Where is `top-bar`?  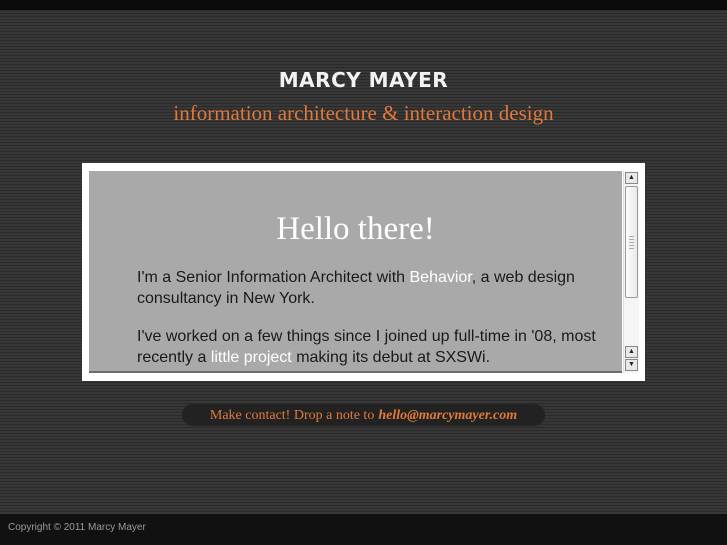 top-bar is located at coordinates (363, 5).